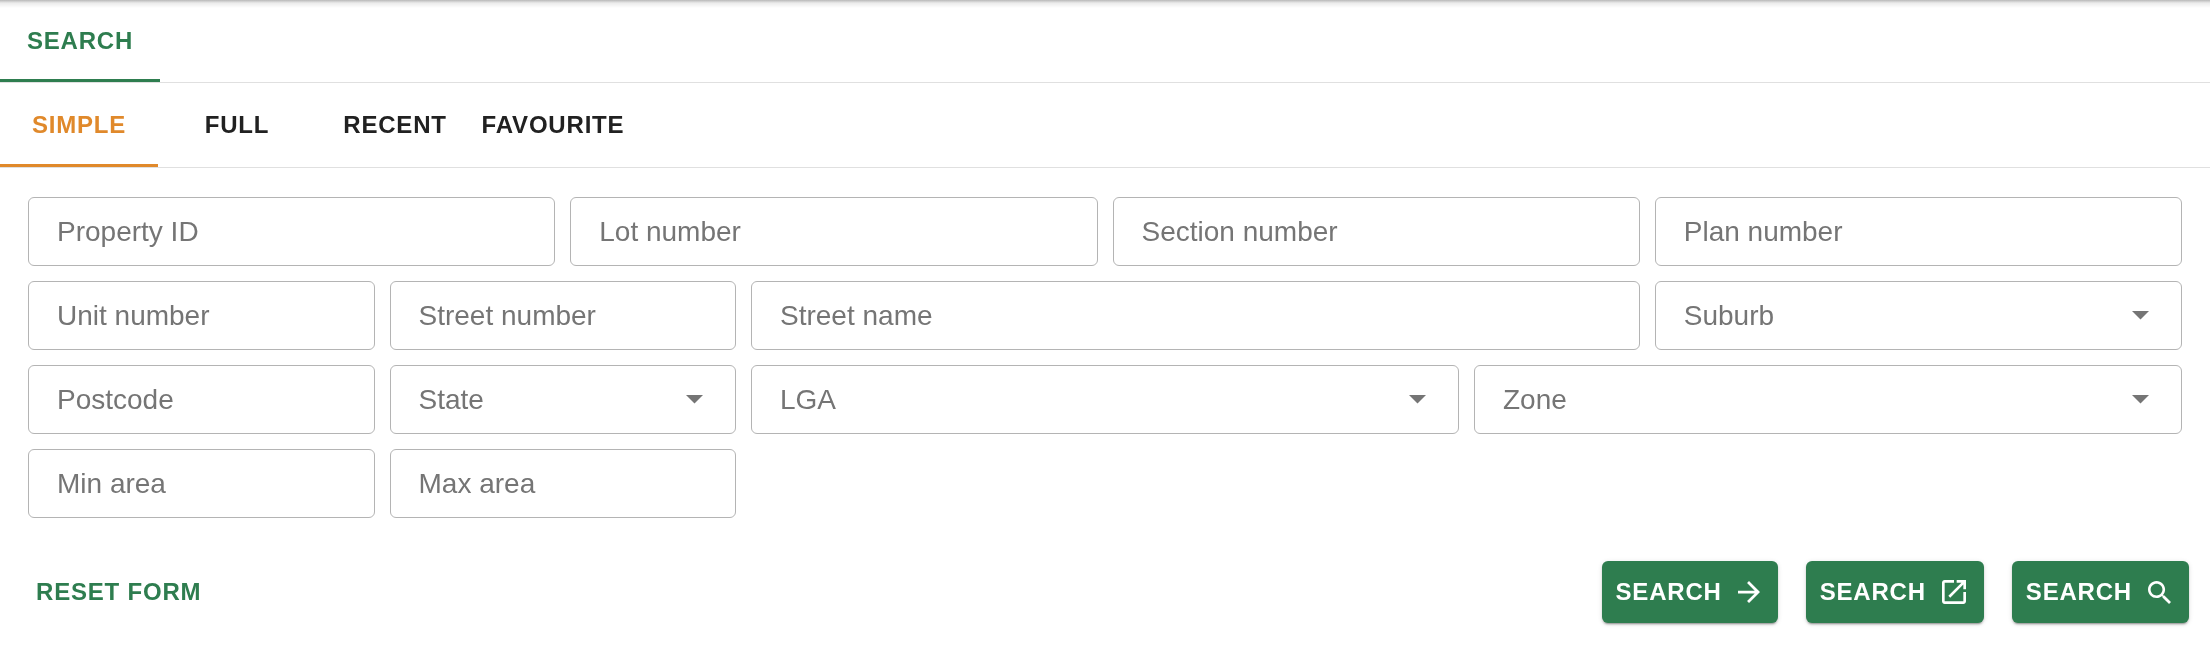 The height and width of the screenshot is (656, 2210). Describe the element at coordinates (1828, 399) in the screenshot. I see `select-field: Zone` at that location.